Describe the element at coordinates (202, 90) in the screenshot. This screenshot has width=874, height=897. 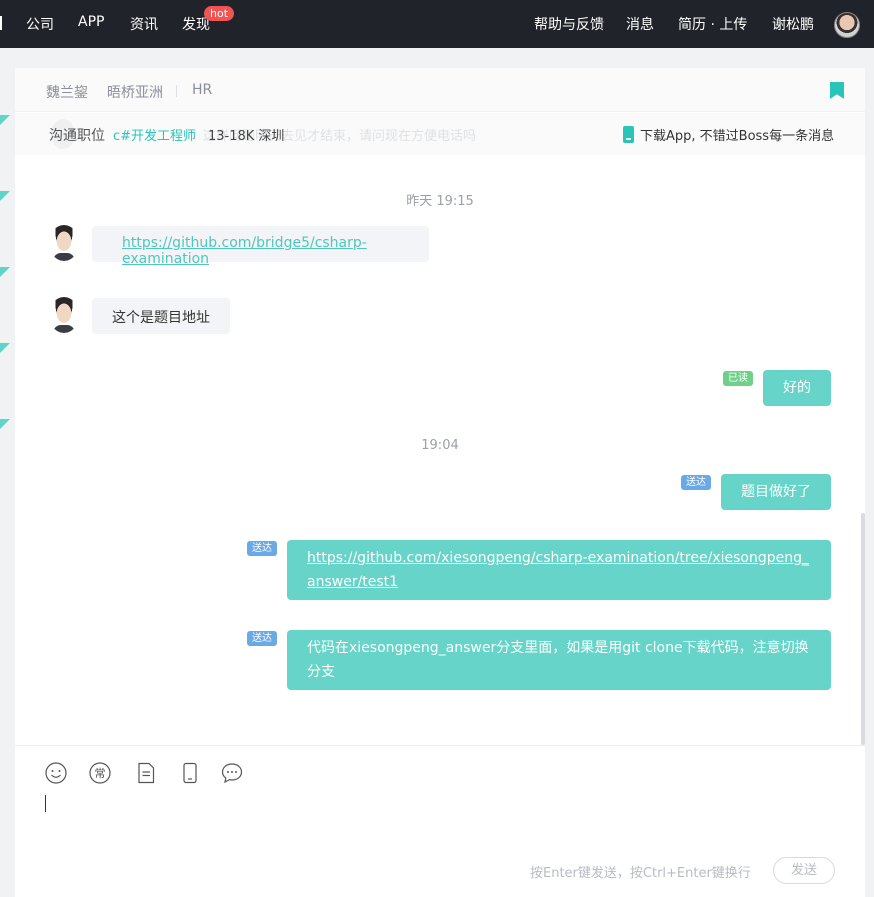
I see `contact-role: HR` at that location.